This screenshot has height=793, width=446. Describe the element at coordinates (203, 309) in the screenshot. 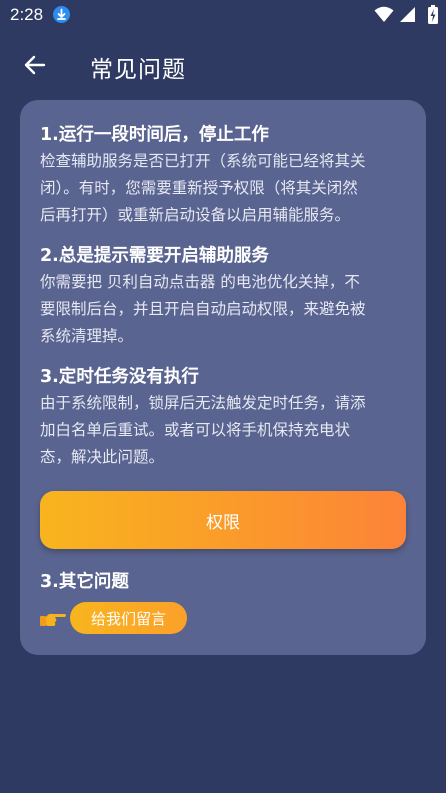

I see `faq-line: 要限制后台，并且开启自动启动权限，来避免被` at that location.